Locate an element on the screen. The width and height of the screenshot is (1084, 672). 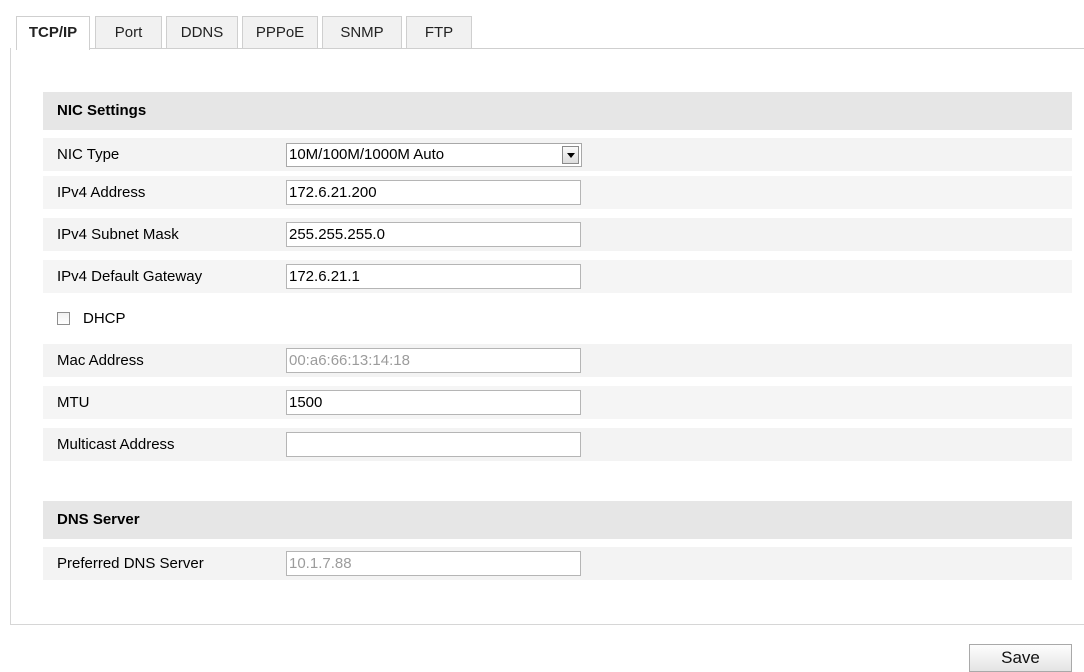
nic-type-row: NIC Type 10M/100M/1000M Auto is located at coordinates (557, 154).